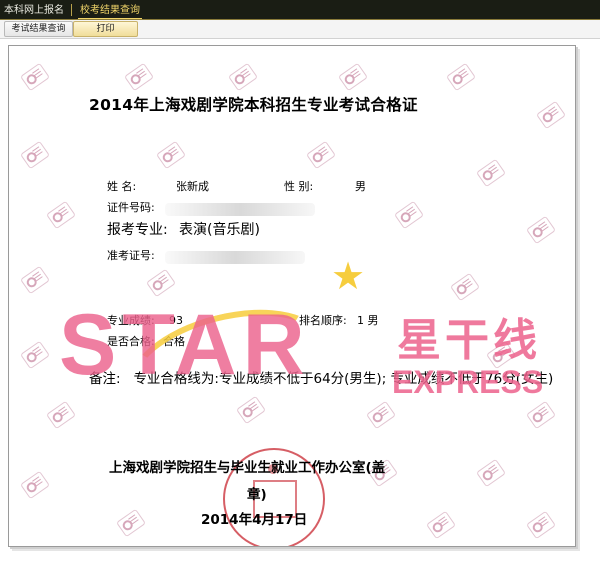 The width and height of the screenshot is (600, 561). What do you see at coordinates (300, 10) in the screenshot?
I see `top-nav: 本科网上报名 校考结果查询` at bounding box center [300, 10].